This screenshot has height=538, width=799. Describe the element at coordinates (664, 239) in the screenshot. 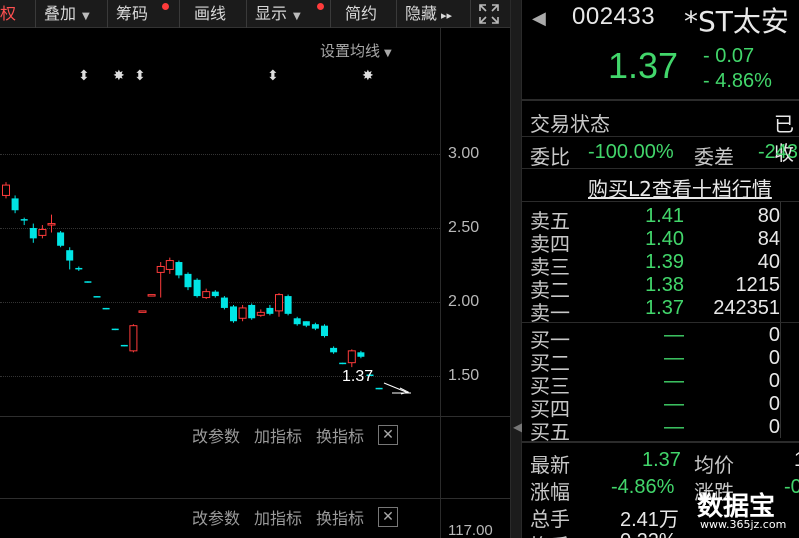

I see `ask-price: 1.40` at that location.